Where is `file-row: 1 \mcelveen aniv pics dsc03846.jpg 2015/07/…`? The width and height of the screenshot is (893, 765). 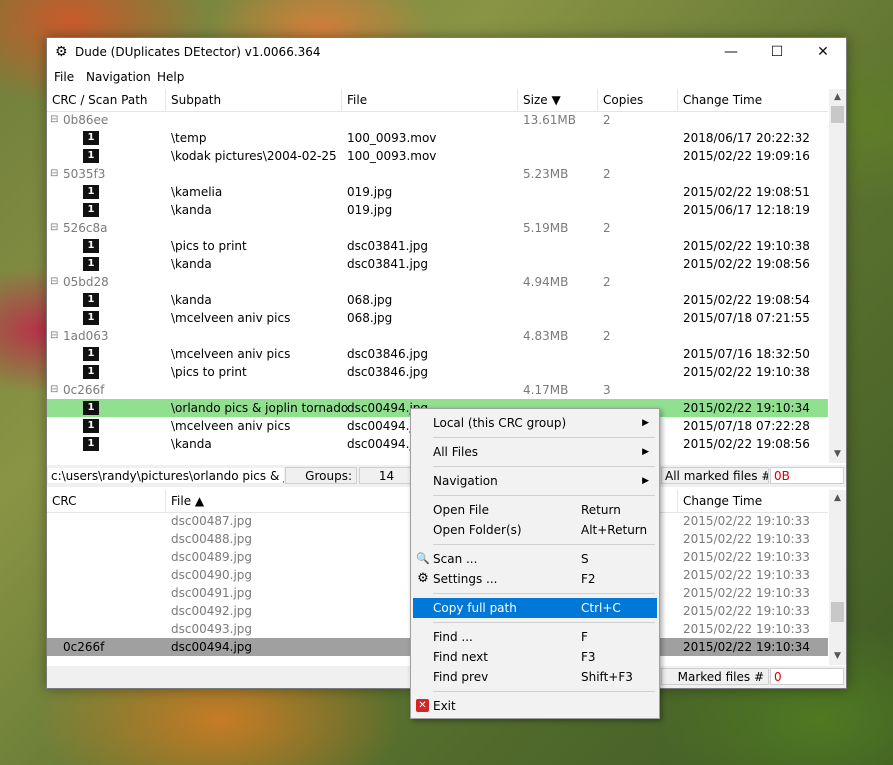
file-row: 1 \mcelveen aniv pics dsc03846.jpg 2015/07/… is located at coordinates (437, 354).